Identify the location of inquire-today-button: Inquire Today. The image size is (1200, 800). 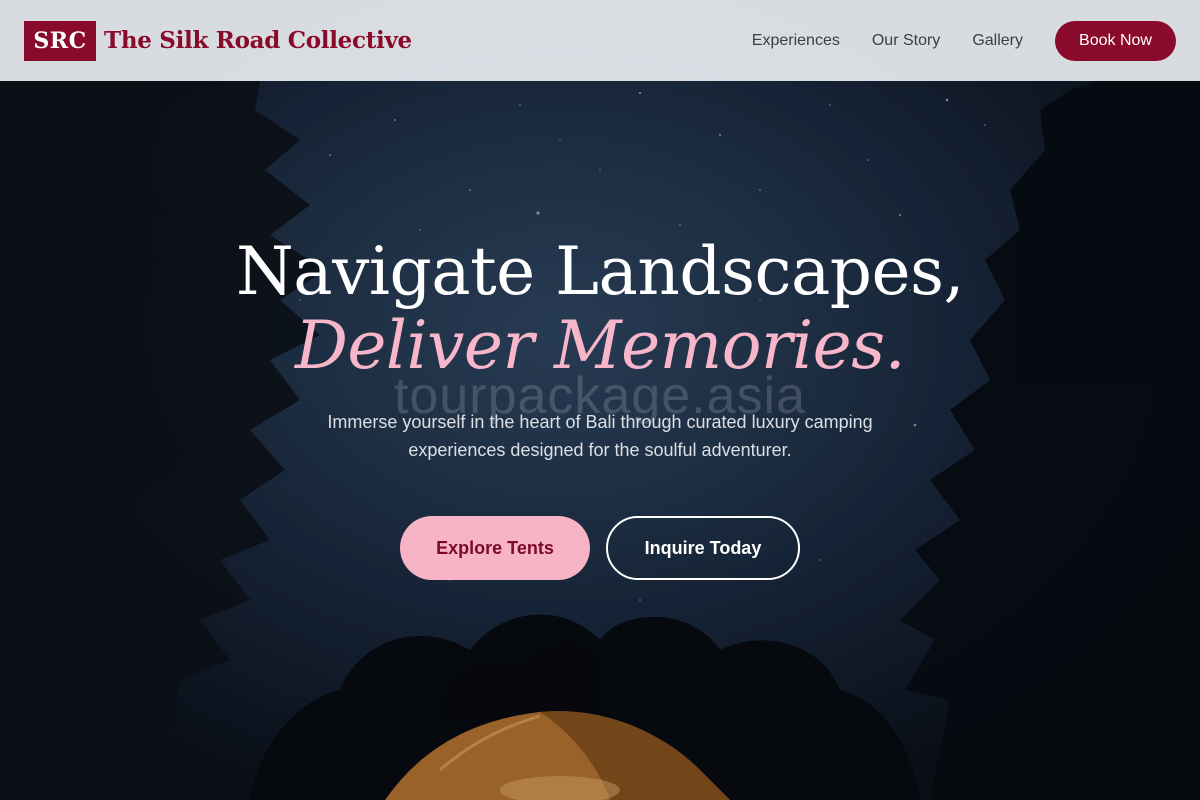
(703, 548).